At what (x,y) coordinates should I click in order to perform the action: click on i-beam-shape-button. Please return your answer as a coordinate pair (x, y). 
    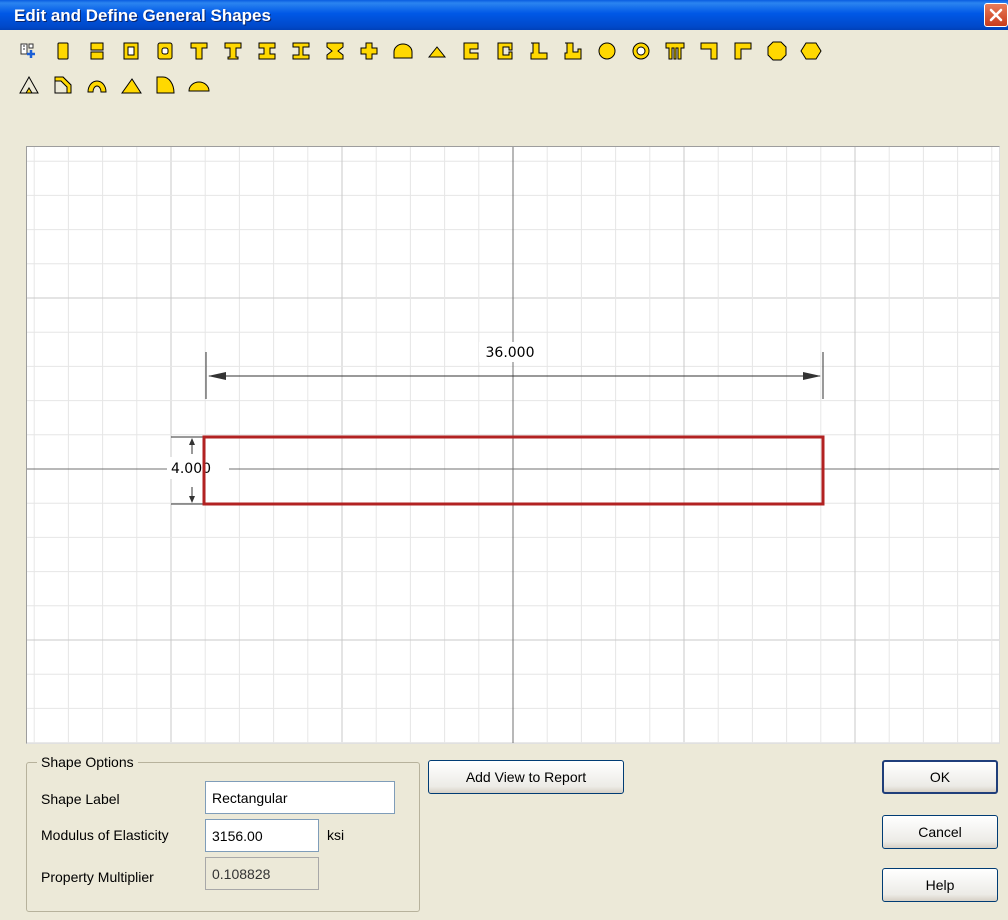
    Looking at the image, I should click on (267, 51).